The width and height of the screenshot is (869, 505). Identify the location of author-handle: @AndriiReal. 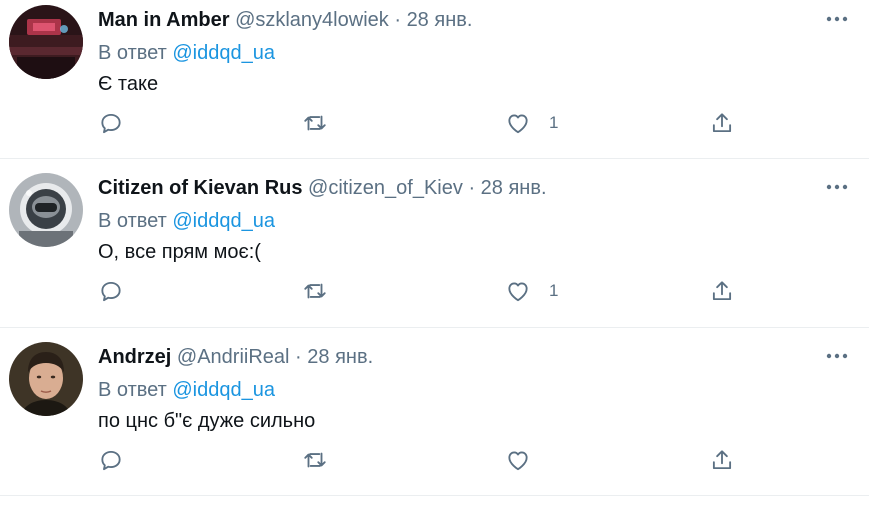
(233, 357).